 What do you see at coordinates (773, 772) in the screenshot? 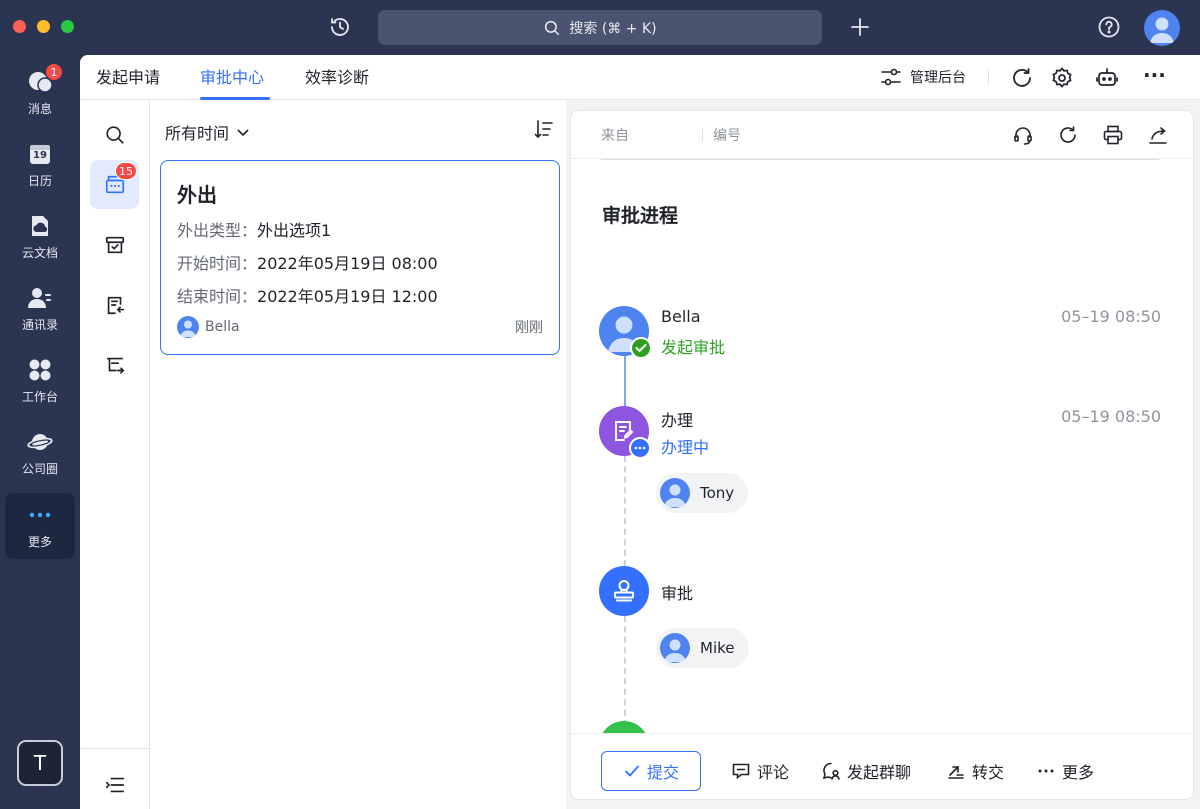
I see `comment-label: 评论` at bounding box center [773, 772].